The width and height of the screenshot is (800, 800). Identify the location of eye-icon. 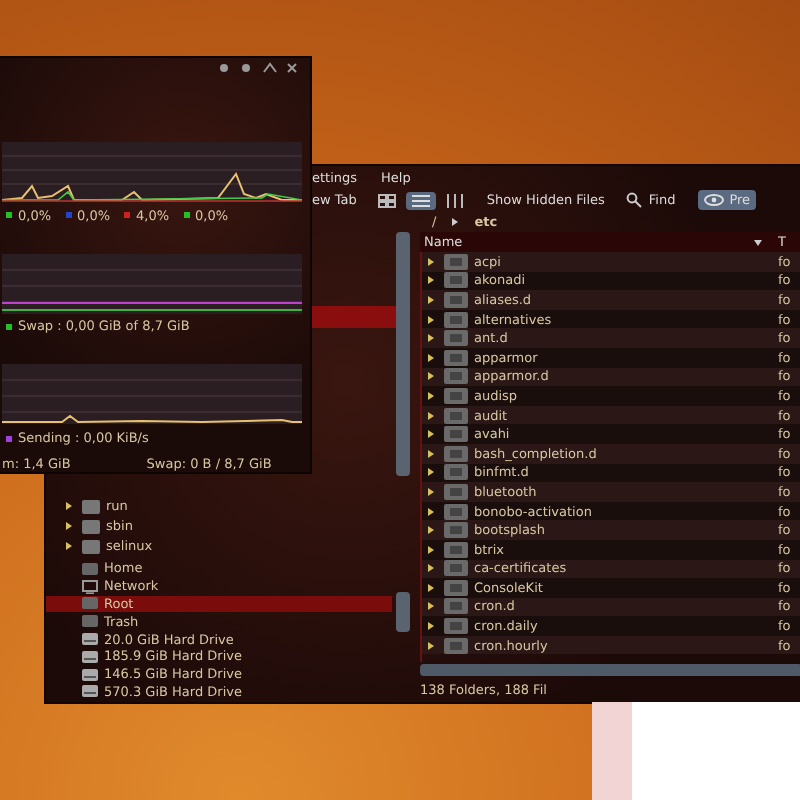
(713, 200).